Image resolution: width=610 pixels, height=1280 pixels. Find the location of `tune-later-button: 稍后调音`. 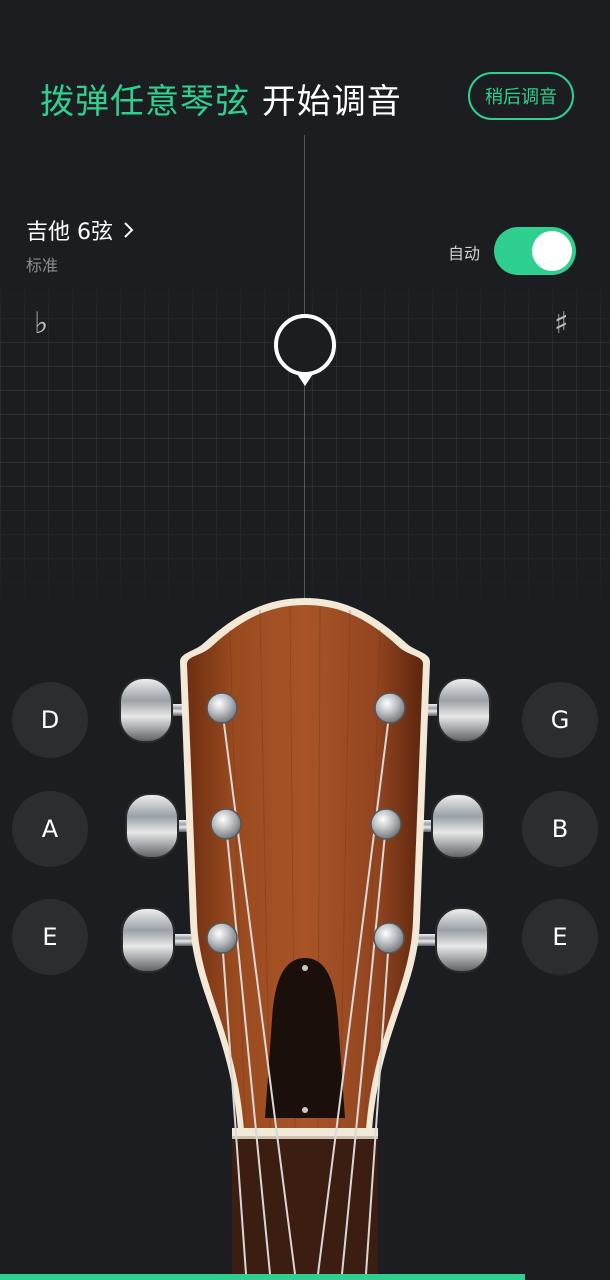

tune-later-button: 稍后调音 is located at coordinates (521, 96).